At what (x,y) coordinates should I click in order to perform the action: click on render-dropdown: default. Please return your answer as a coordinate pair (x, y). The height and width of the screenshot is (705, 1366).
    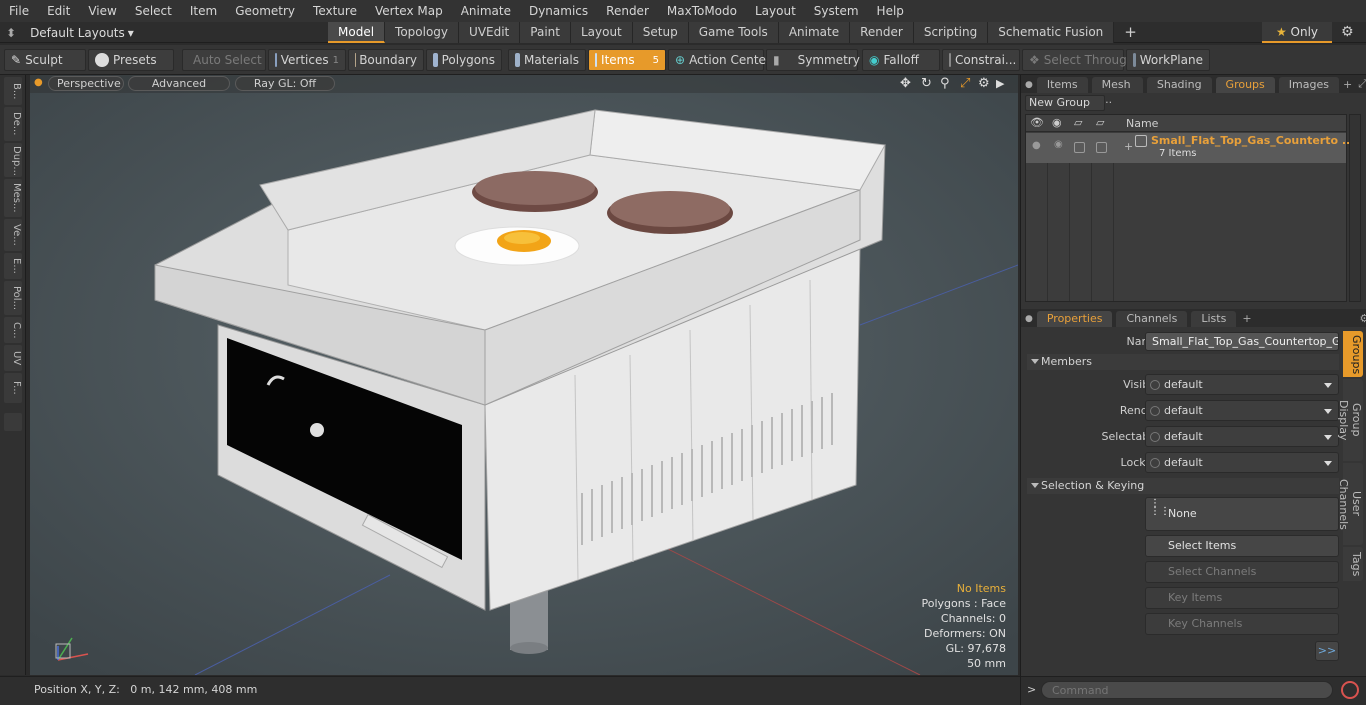
    Looking at the image, I should click on (1242, 410).